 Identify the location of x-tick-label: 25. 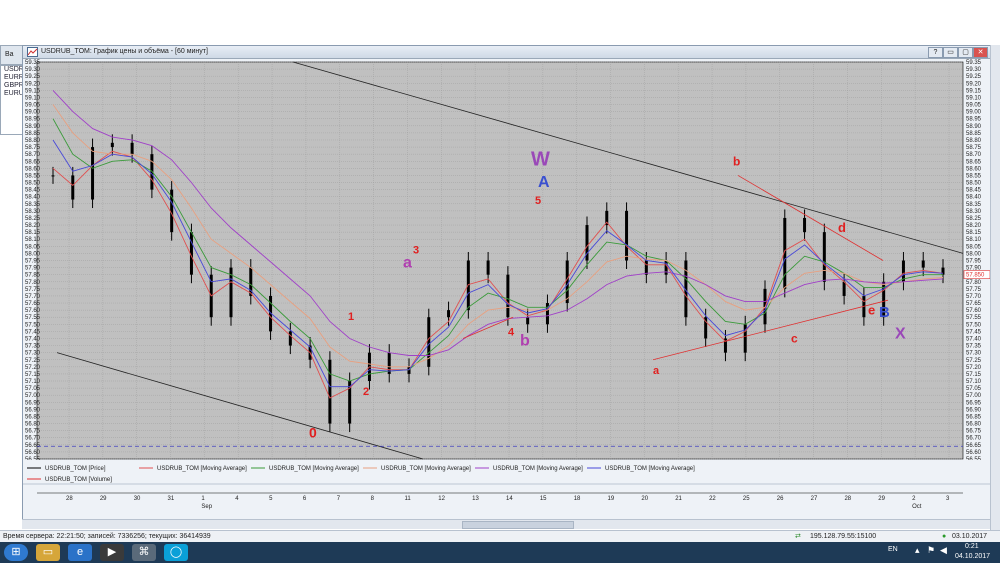
(746, 499).